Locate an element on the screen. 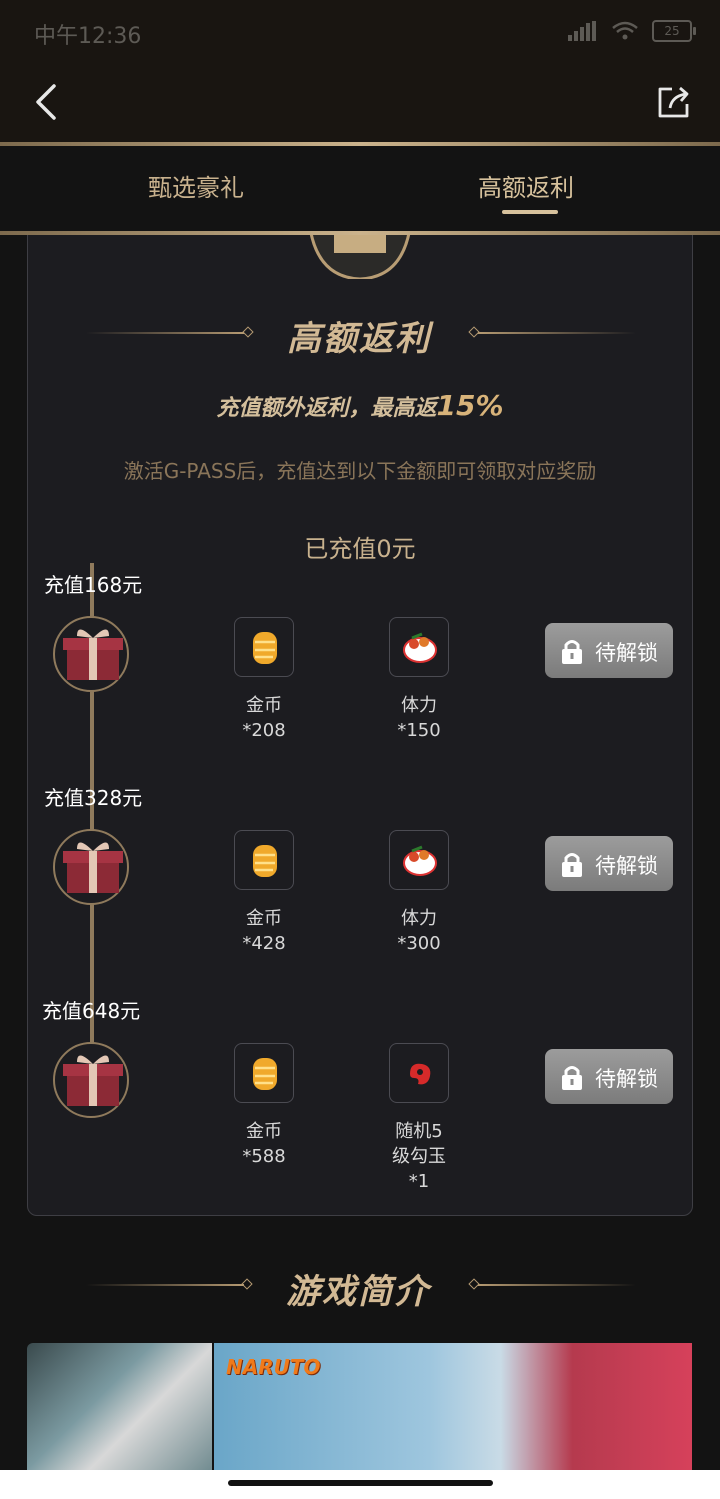 The width and height of the screenshot is (720, 1499). subtitle-percent: 15% is located at coordinates (470, 405).